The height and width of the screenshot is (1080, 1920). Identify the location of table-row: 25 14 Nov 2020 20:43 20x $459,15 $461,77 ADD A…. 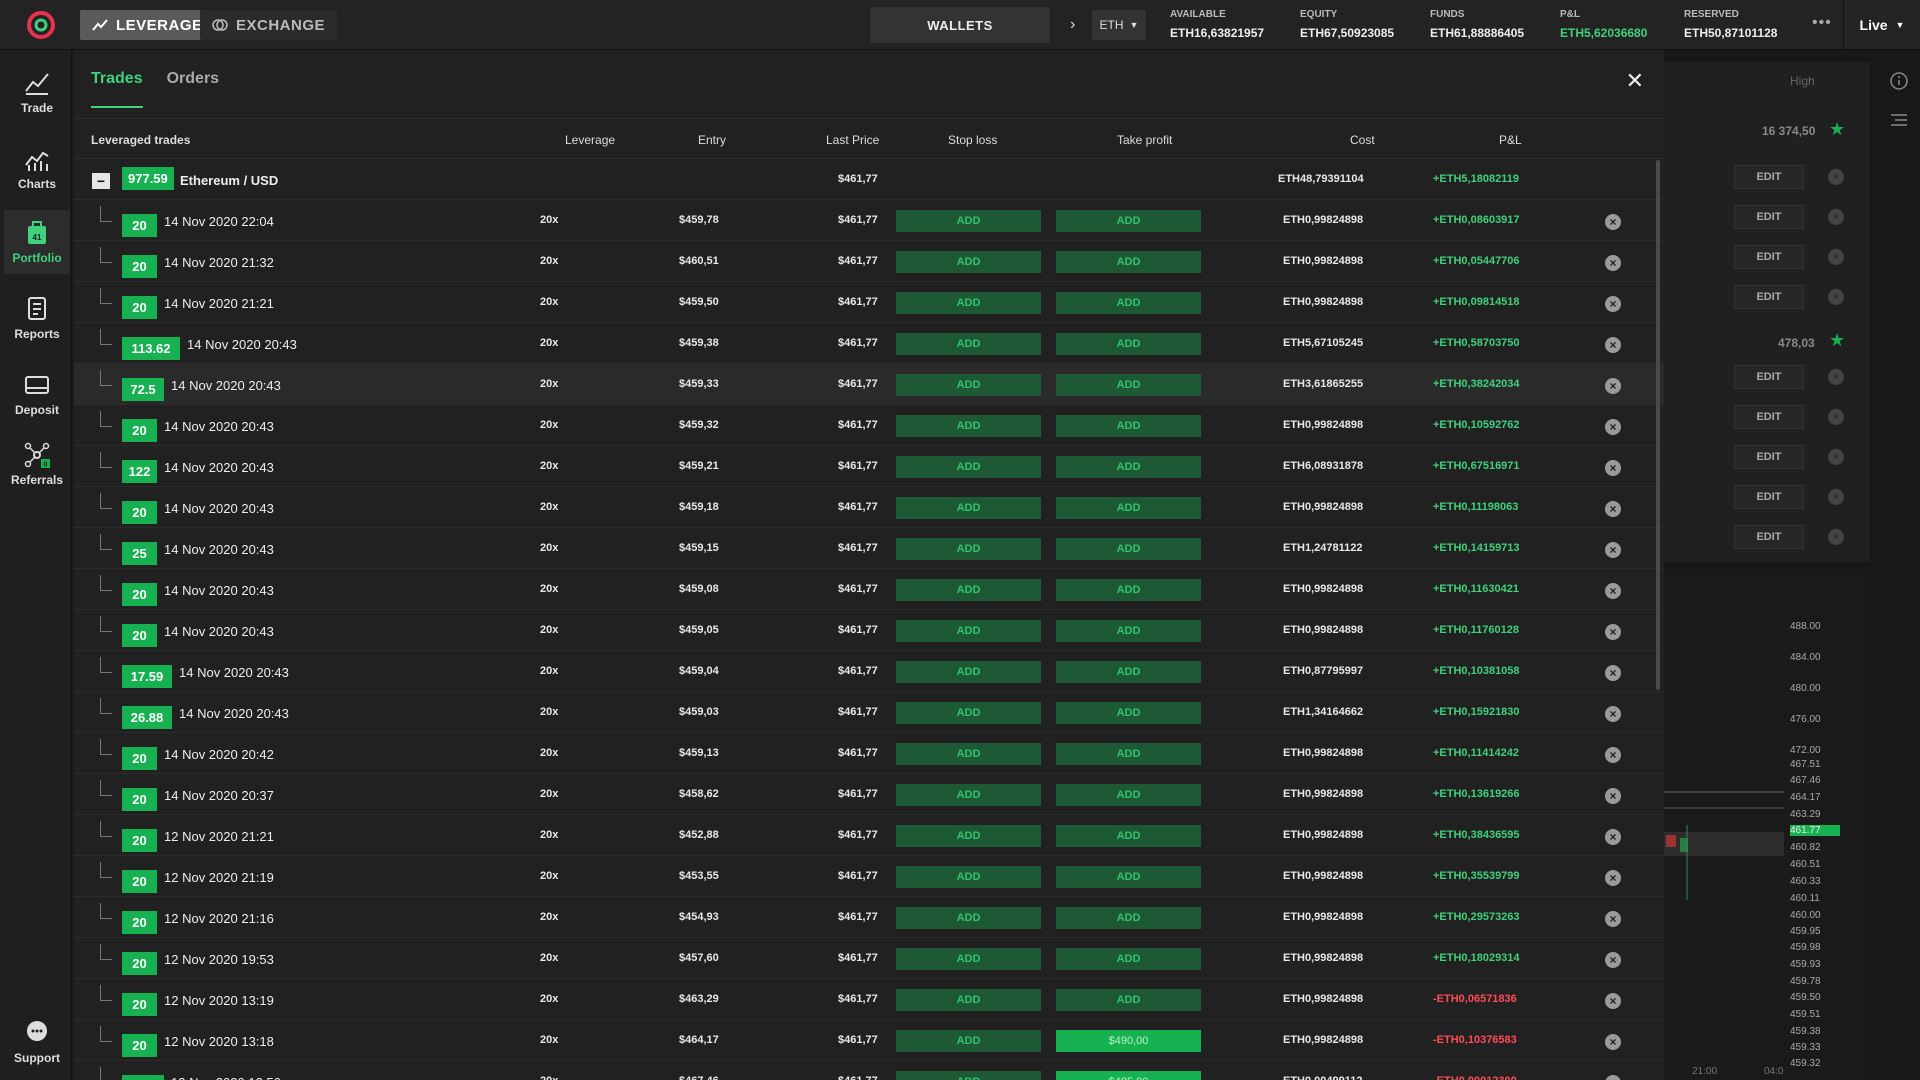
(869, 548).